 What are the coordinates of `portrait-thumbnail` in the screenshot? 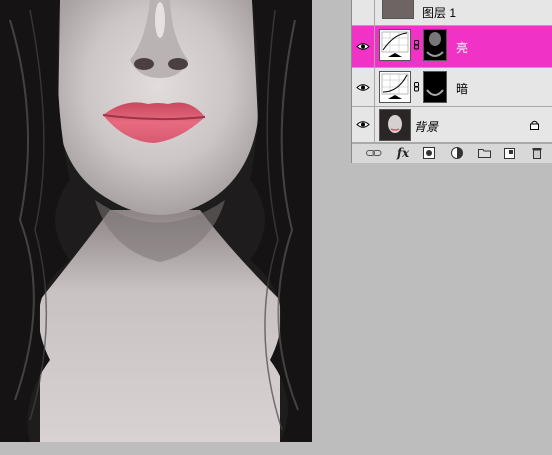 It's located at (395, 124).